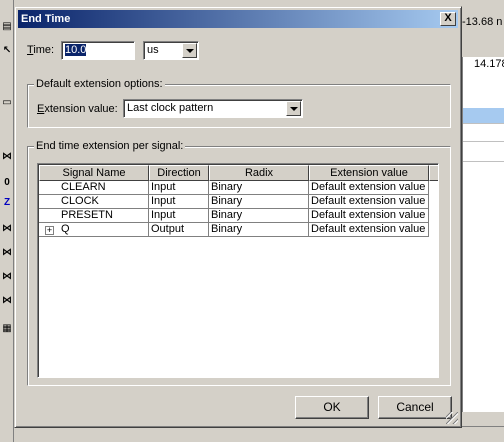  What do you see at coordinates (7, 183) in the screenshot?
I see `zero-tool-icon: 0` at bounding box center [7, 183].